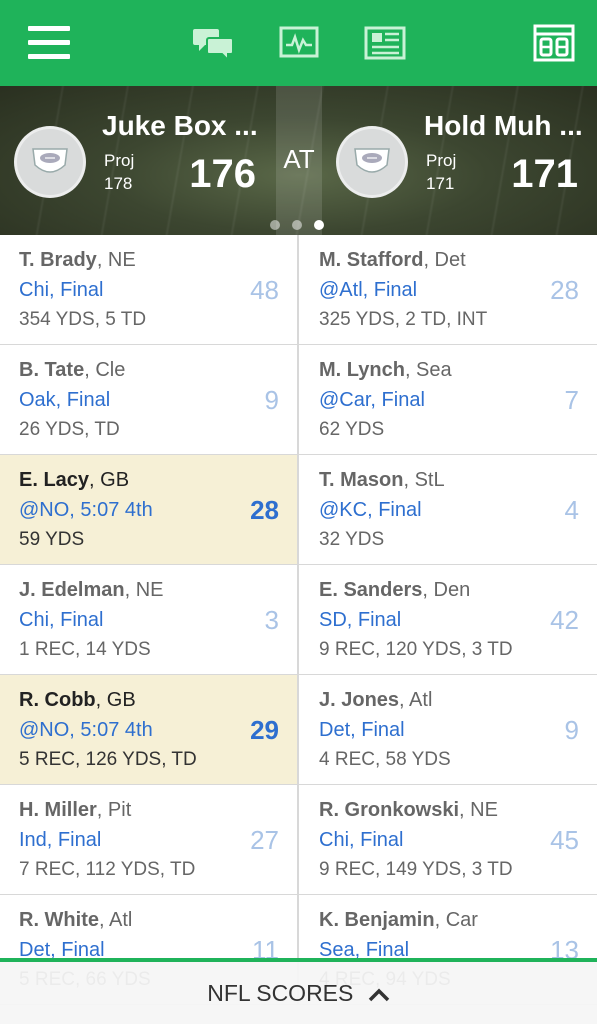 This screenshot has width=597, height=1024. I want to click on player-name: J. Edelman, so click(72, 590).